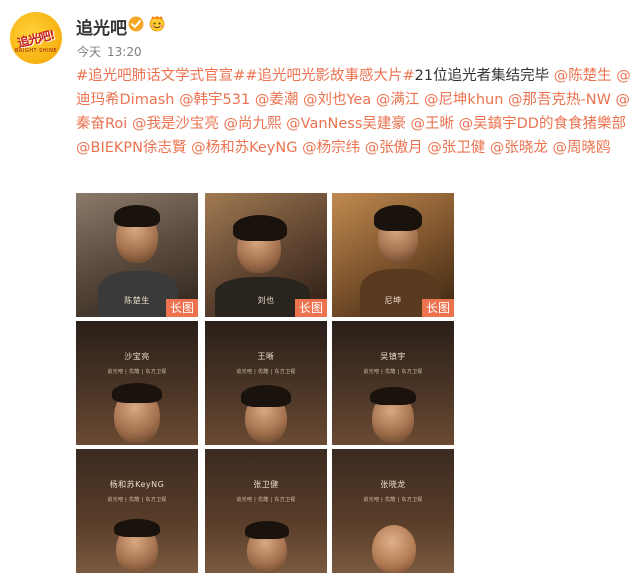  What do you see at coordinates (337, 100) in the screenshot?
I see `mention-link: @刘也Yea` at bounding box center [337, 100].